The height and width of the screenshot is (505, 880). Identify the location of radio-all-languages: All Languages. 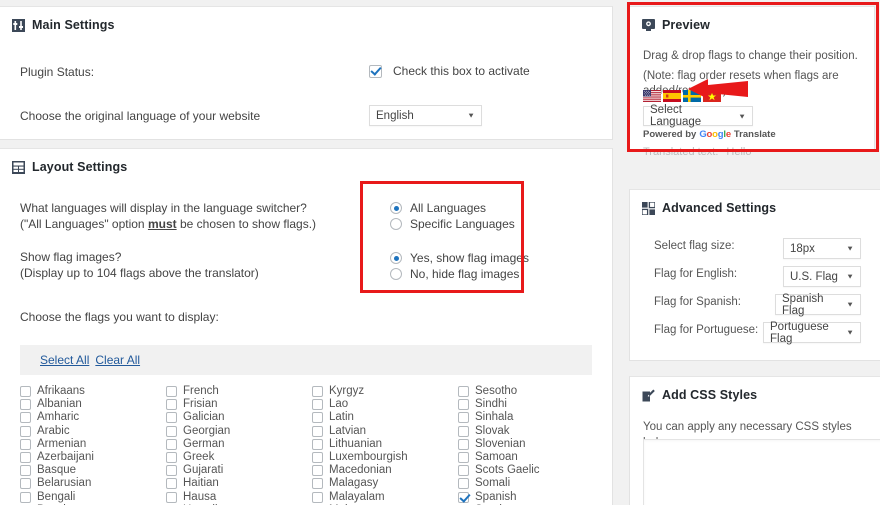
(452, 208).